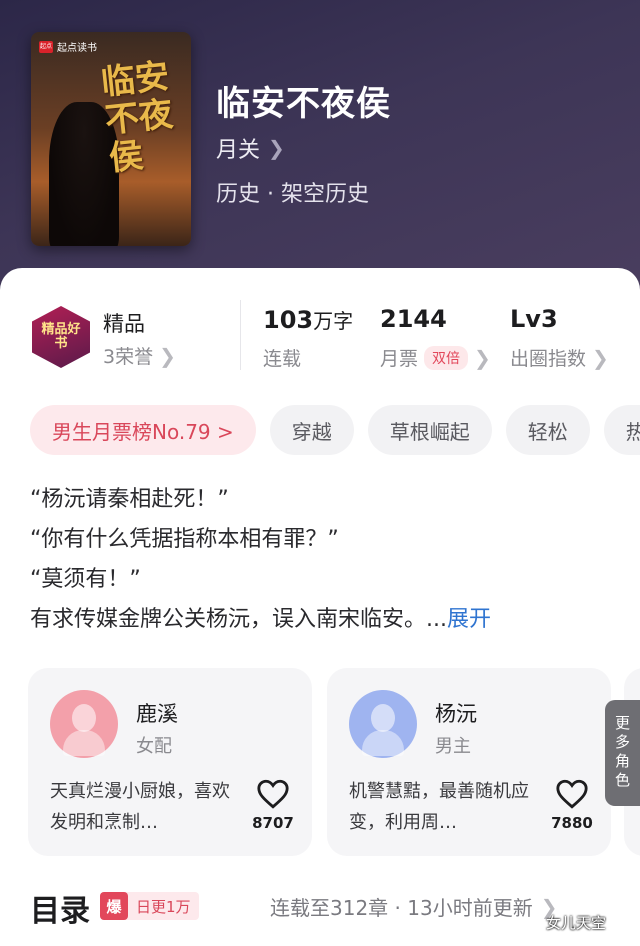 The image size is (640, 946). What do you see at coordinates (469, 619) in the screenshot?
I see `expand-link: 展开` at bounding box center [469, 619].